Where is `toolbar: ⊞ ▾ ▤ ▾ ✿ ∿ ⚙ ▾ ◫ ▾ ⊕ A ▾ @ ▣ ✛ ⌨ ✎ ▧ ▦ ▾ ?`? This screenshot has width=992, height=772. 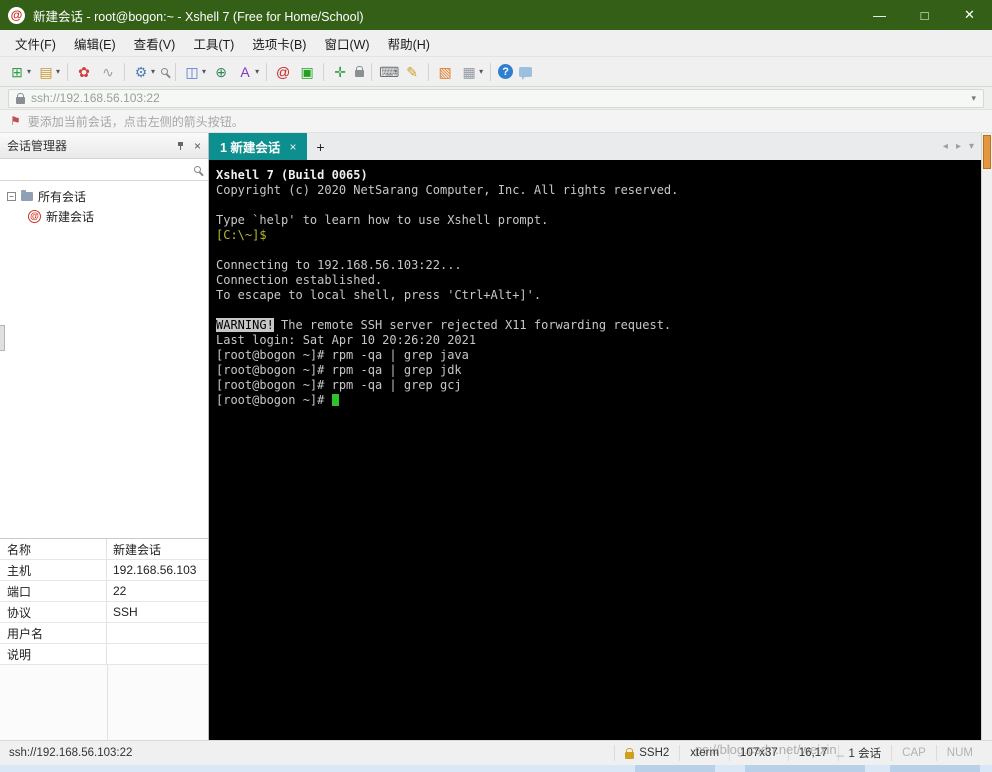 toolbar: ⊞ ▾ ▤ ▾ ✿ ∿ ⚙ ▾ ◫ ▾ ⊕ A ▾ @ ▣ ✛ ⌨ ✎ ▧ ▦ ▾ ? is located at coordinates (496, 72).